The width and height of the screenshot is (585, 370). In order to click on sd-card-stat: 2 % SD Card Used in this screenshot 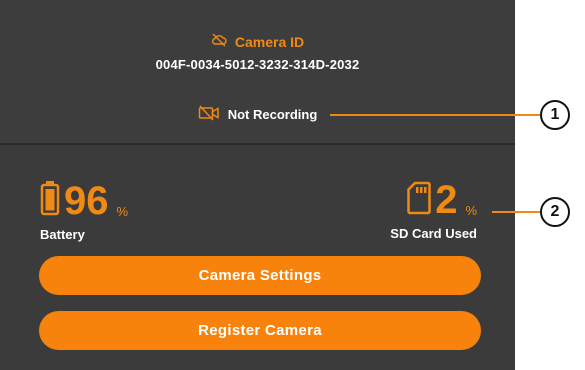, I will do `click(433, 210)`.